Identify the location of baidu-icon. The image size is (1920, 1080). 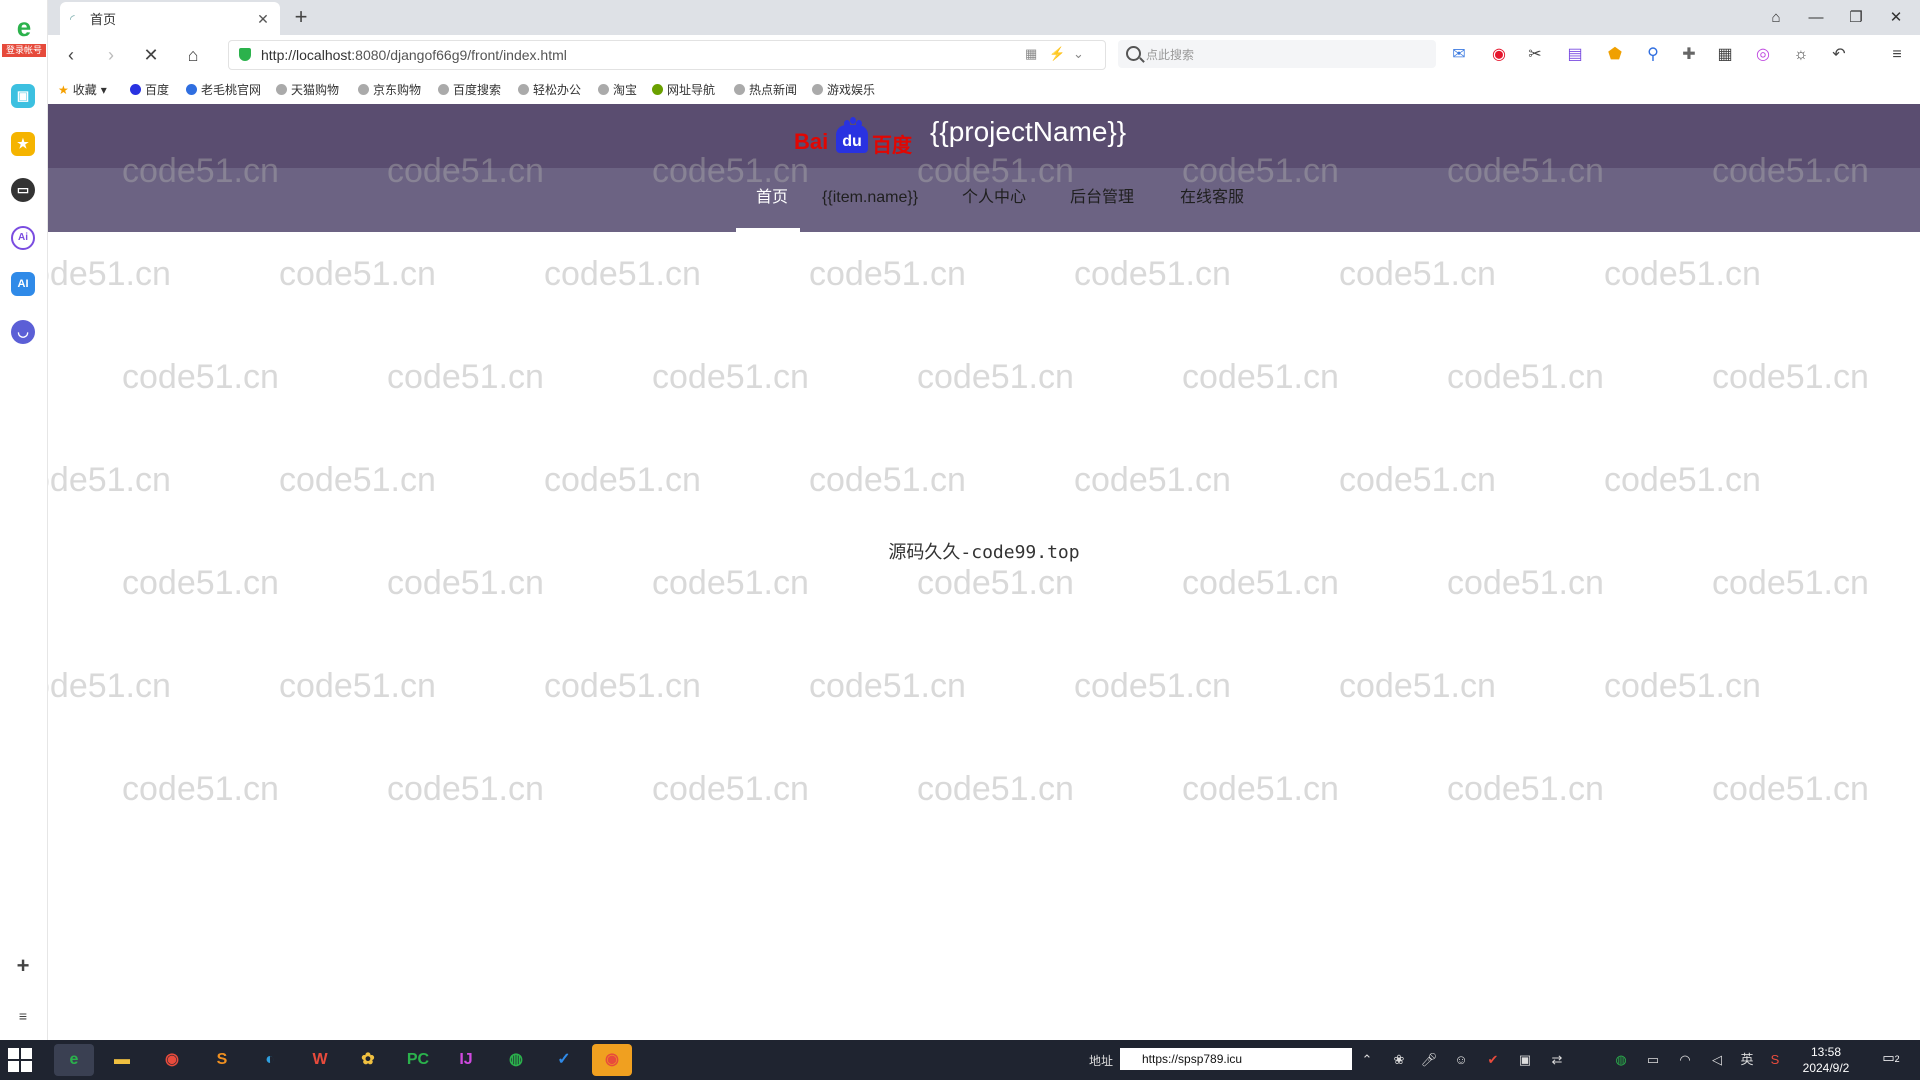
(135, 89).